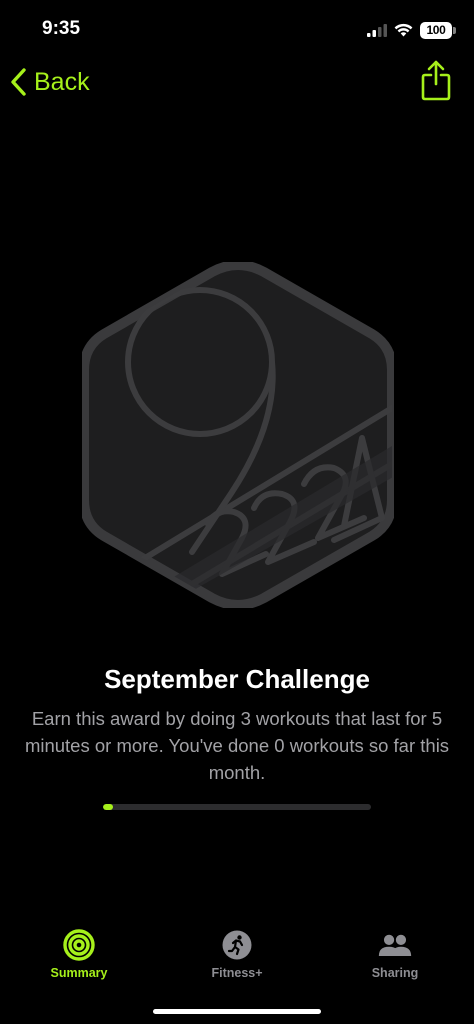  I want to click on award-title: September Challenge, so click(237, 679).